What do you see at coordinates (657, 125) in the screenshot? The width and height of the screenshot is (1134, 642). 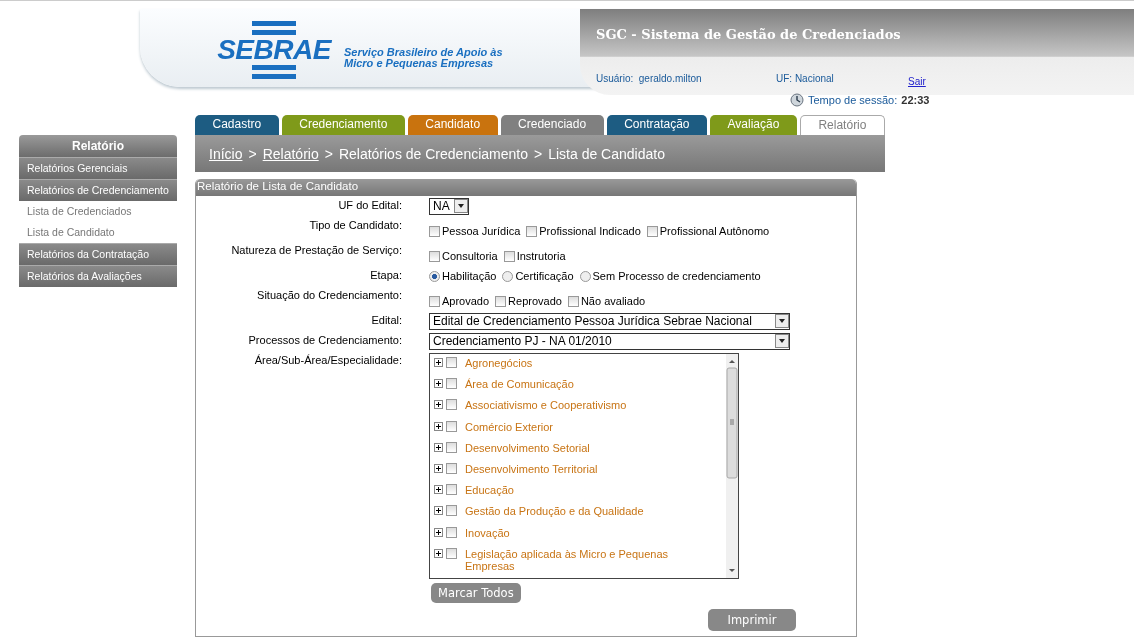 I see `nav-tab: Contratação` at bounding box center [657, 125].